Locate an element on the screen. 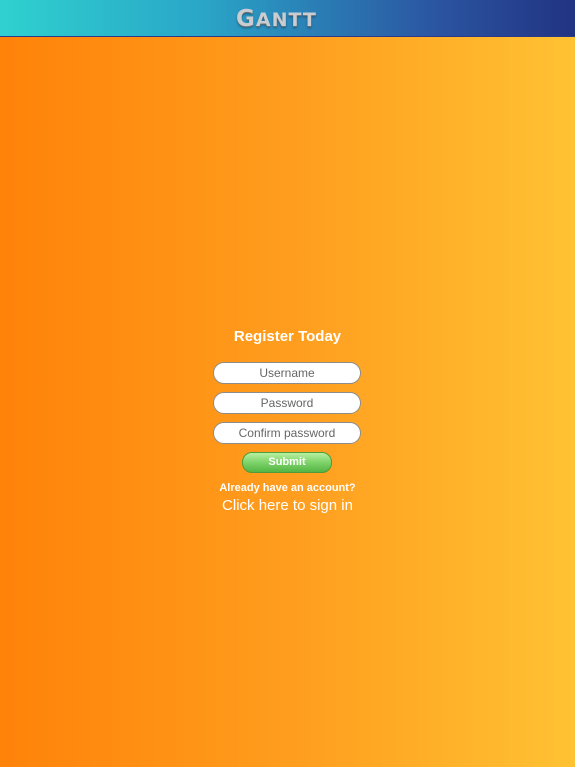 The image size is (575, 767). already-have-account-text: Already have an account? is located at coordinates (287, 488).